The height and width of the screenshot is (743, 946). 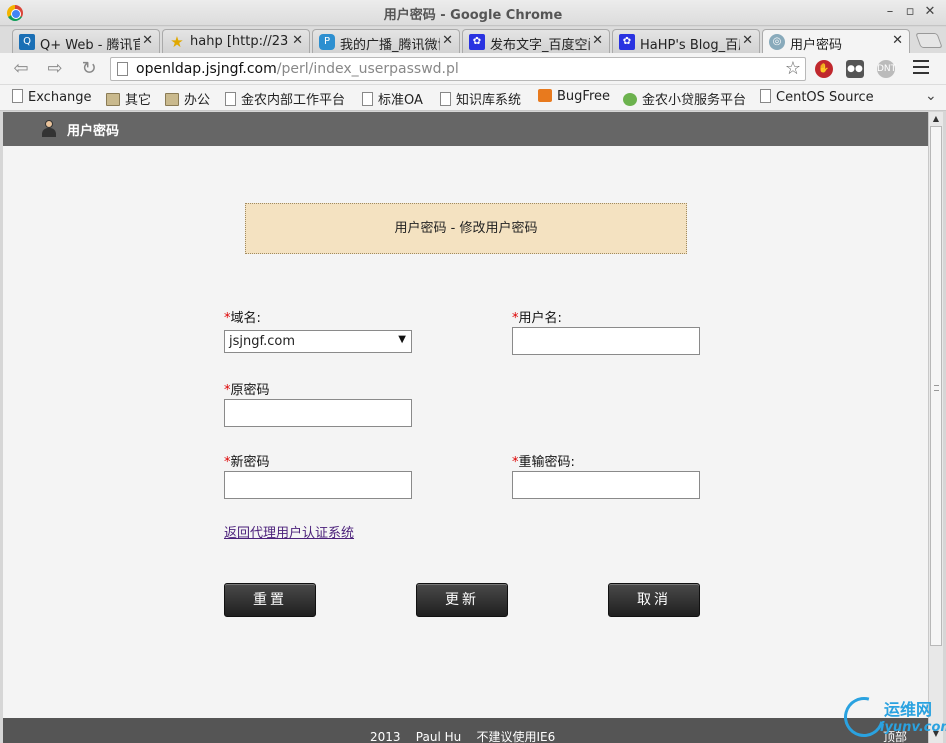 I want to click on bookmark-exchange: Exchange, so click(x=52, y=98).